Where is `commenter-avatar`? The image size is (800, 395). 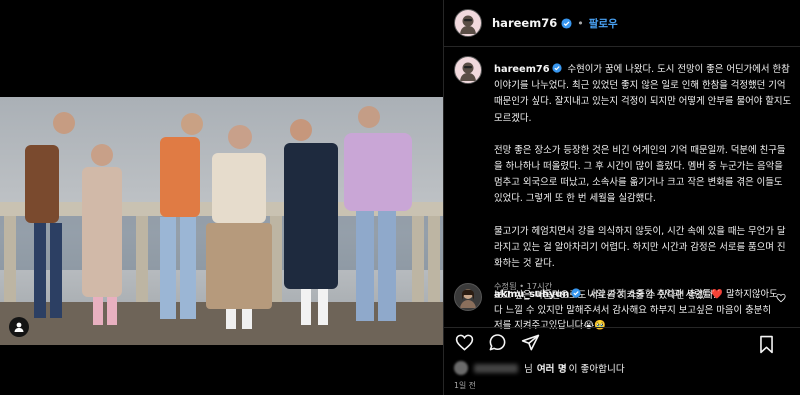 commenter-avatar is located at coordinates (468, 297).